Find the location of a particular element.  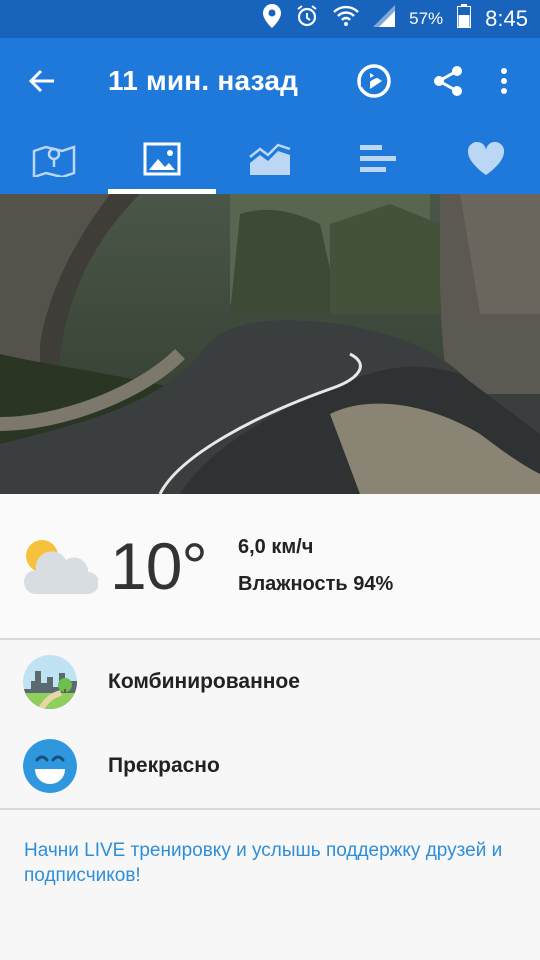

clock: 8:45 is located at coordinates (506, 18).